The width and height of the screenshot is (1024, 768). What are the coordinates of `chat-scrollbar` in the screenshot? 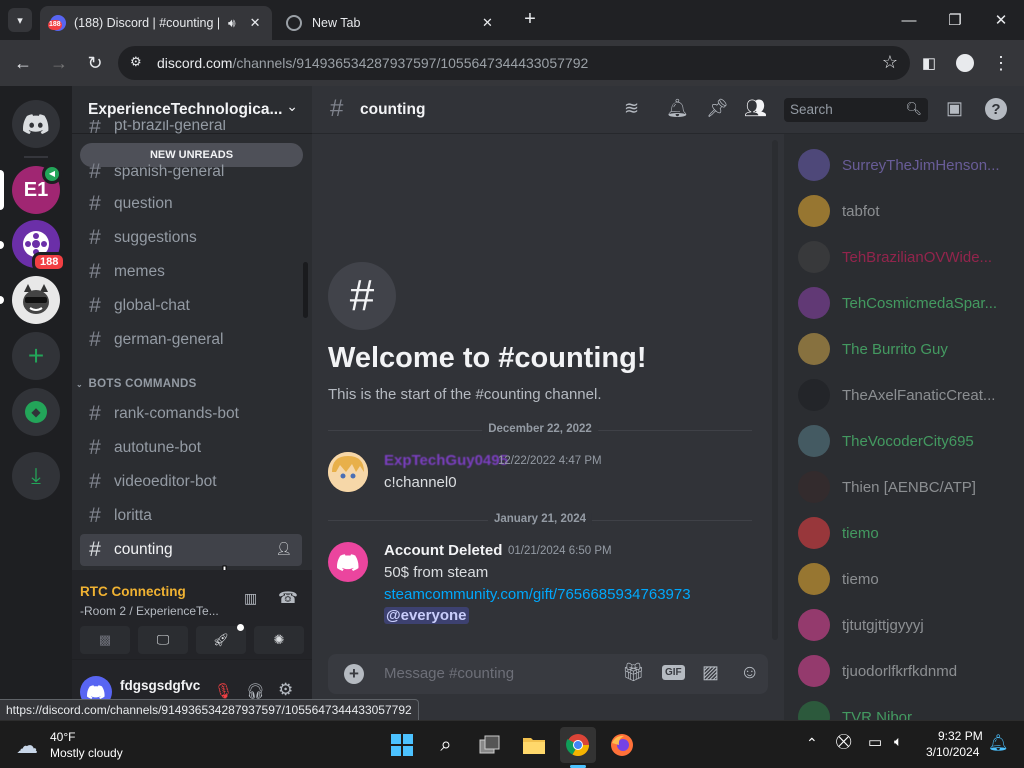 It's located at (775, 390).